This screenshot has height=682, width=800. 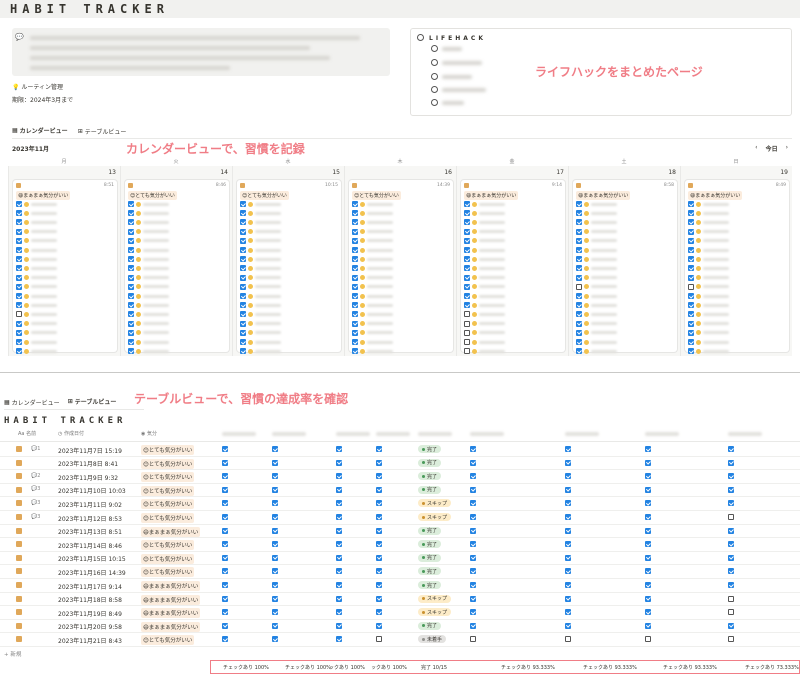 What do you see at coordinates (737, 267) in the screenshot?
I see `habit-entry-card: 8:49 😄まぁまぁ気分がいい` at bounding box center [737, 267].